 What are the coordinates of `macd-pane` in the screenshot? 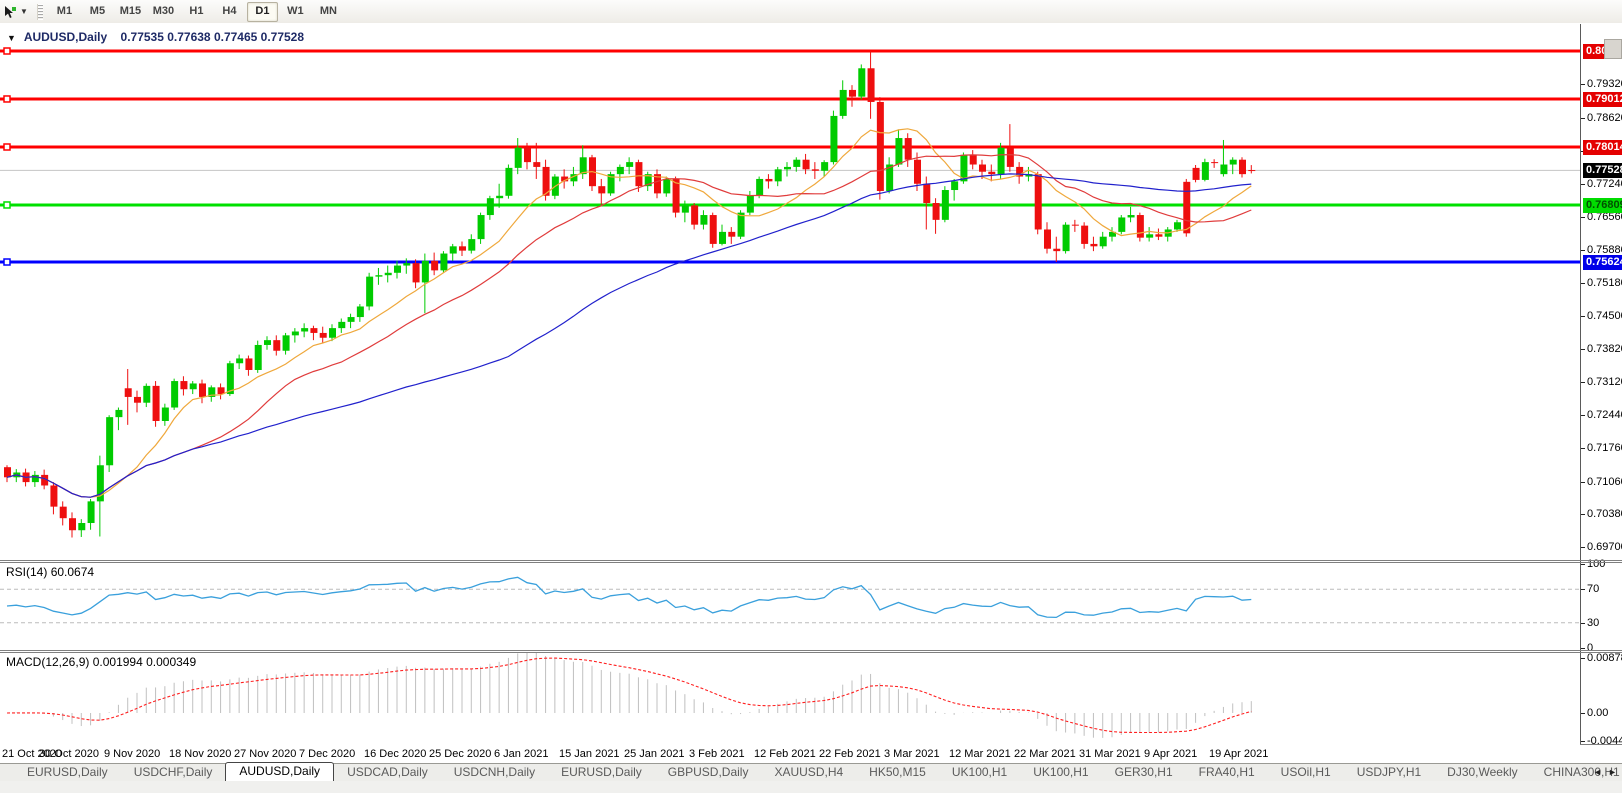 It's located at (790, 698).